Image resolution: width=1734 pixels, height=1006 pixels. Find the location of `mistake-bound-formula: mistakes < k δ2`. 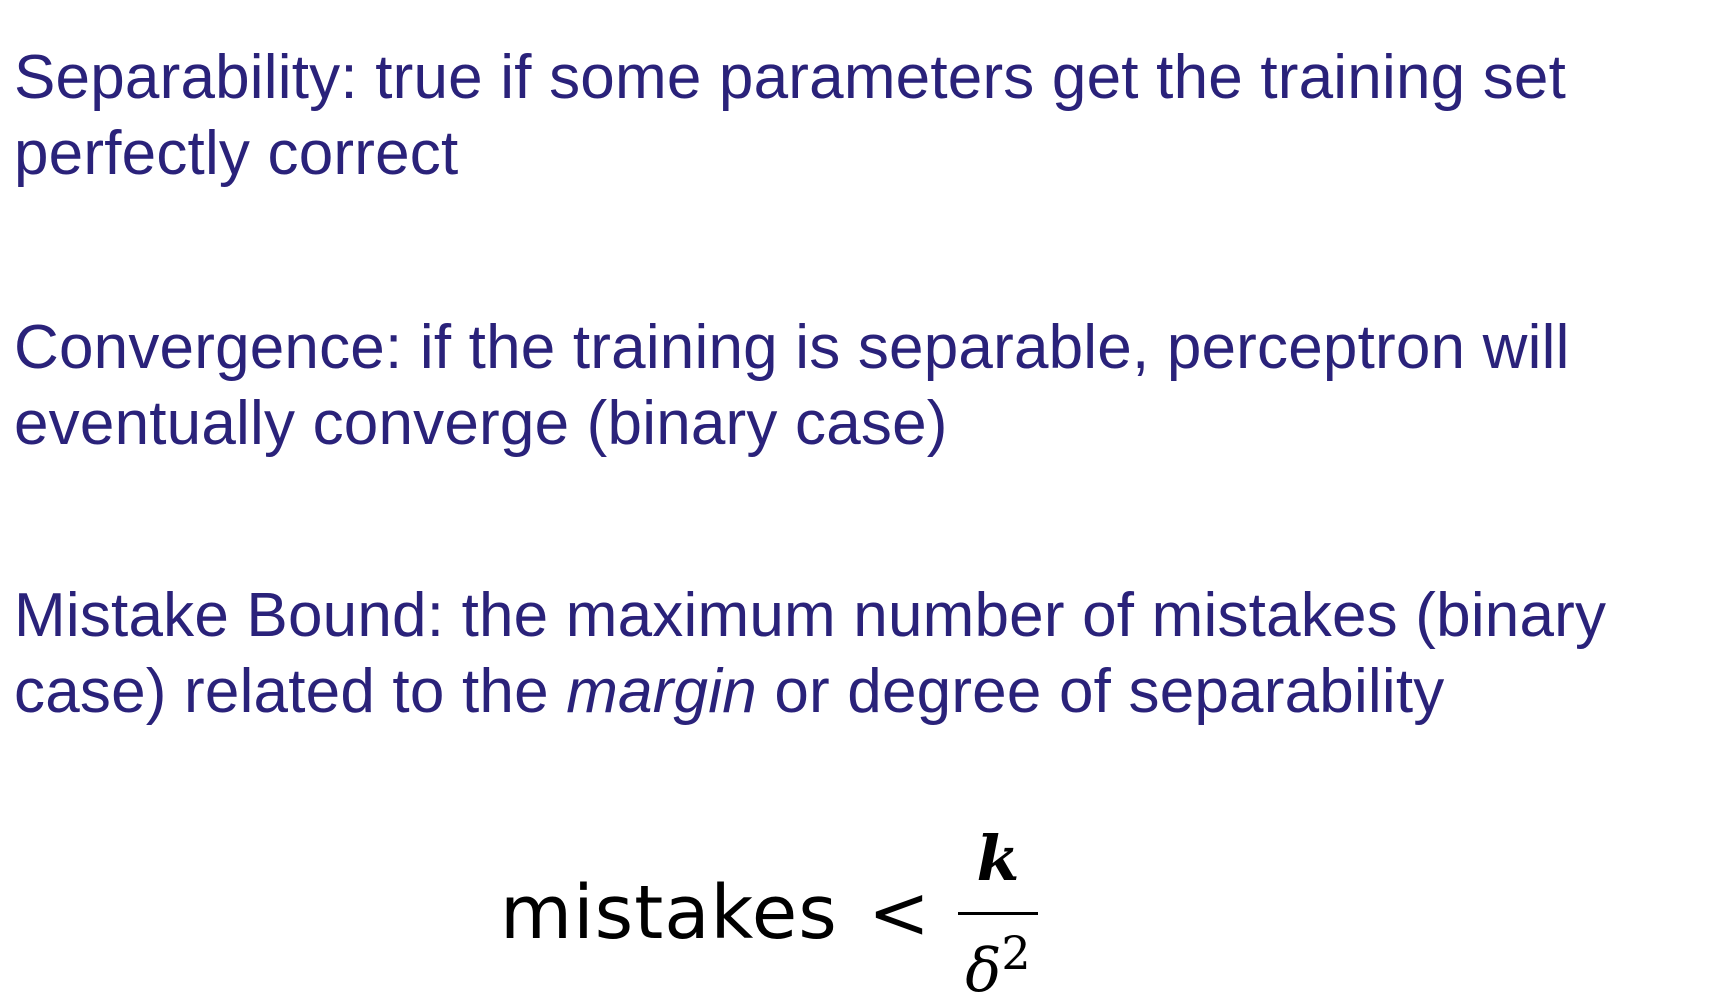

mistake-bound-formula: mistakes < k δ2 is located at coordinates (780, 913).